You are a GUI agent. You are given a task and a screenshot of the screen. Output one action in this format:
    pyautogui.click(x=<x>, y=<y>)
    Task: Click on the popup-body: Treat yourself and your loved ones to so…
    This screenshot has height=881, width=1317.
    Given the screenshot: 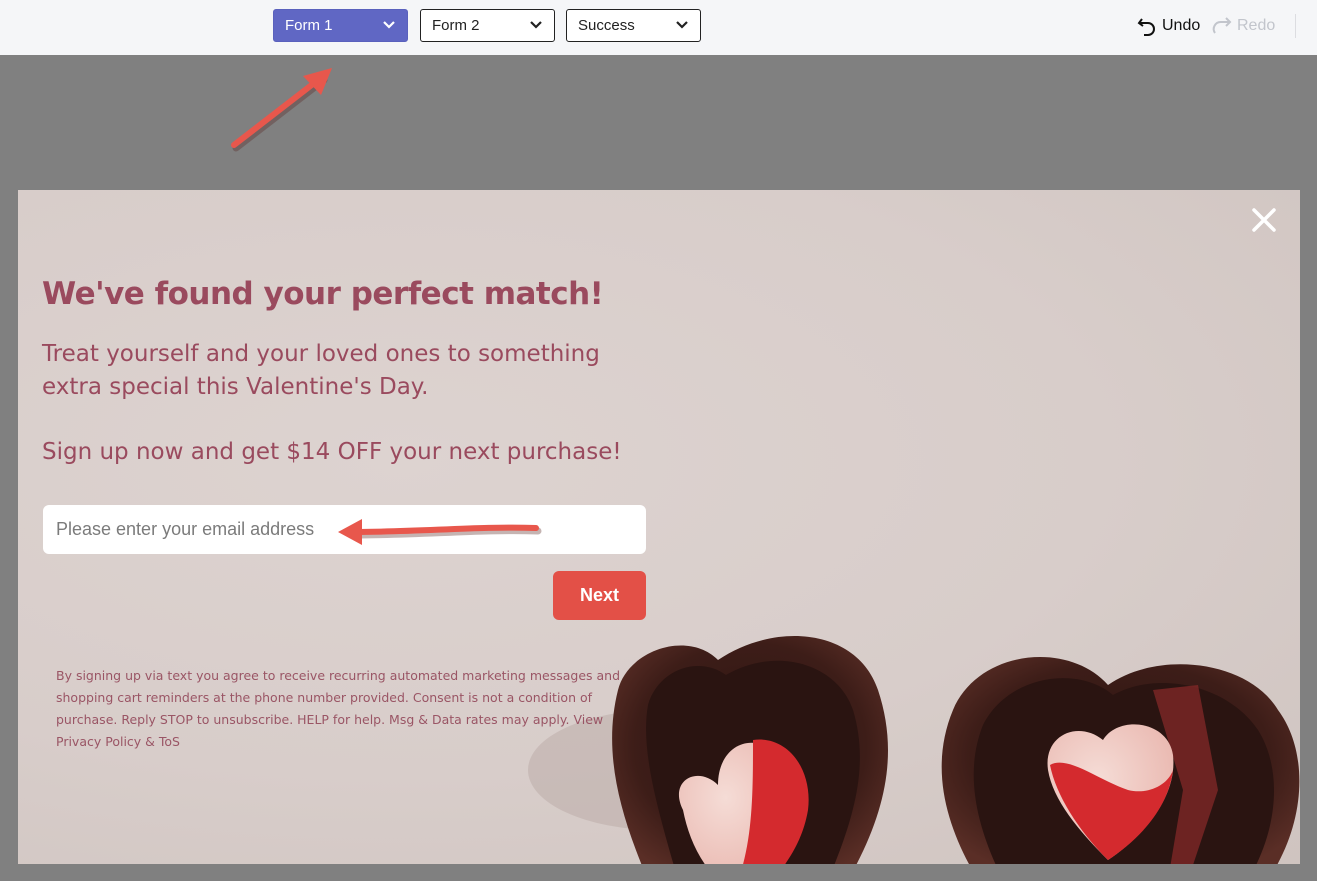 What is the action you would take?
    pyautogui.click(x=321, y=370)
    